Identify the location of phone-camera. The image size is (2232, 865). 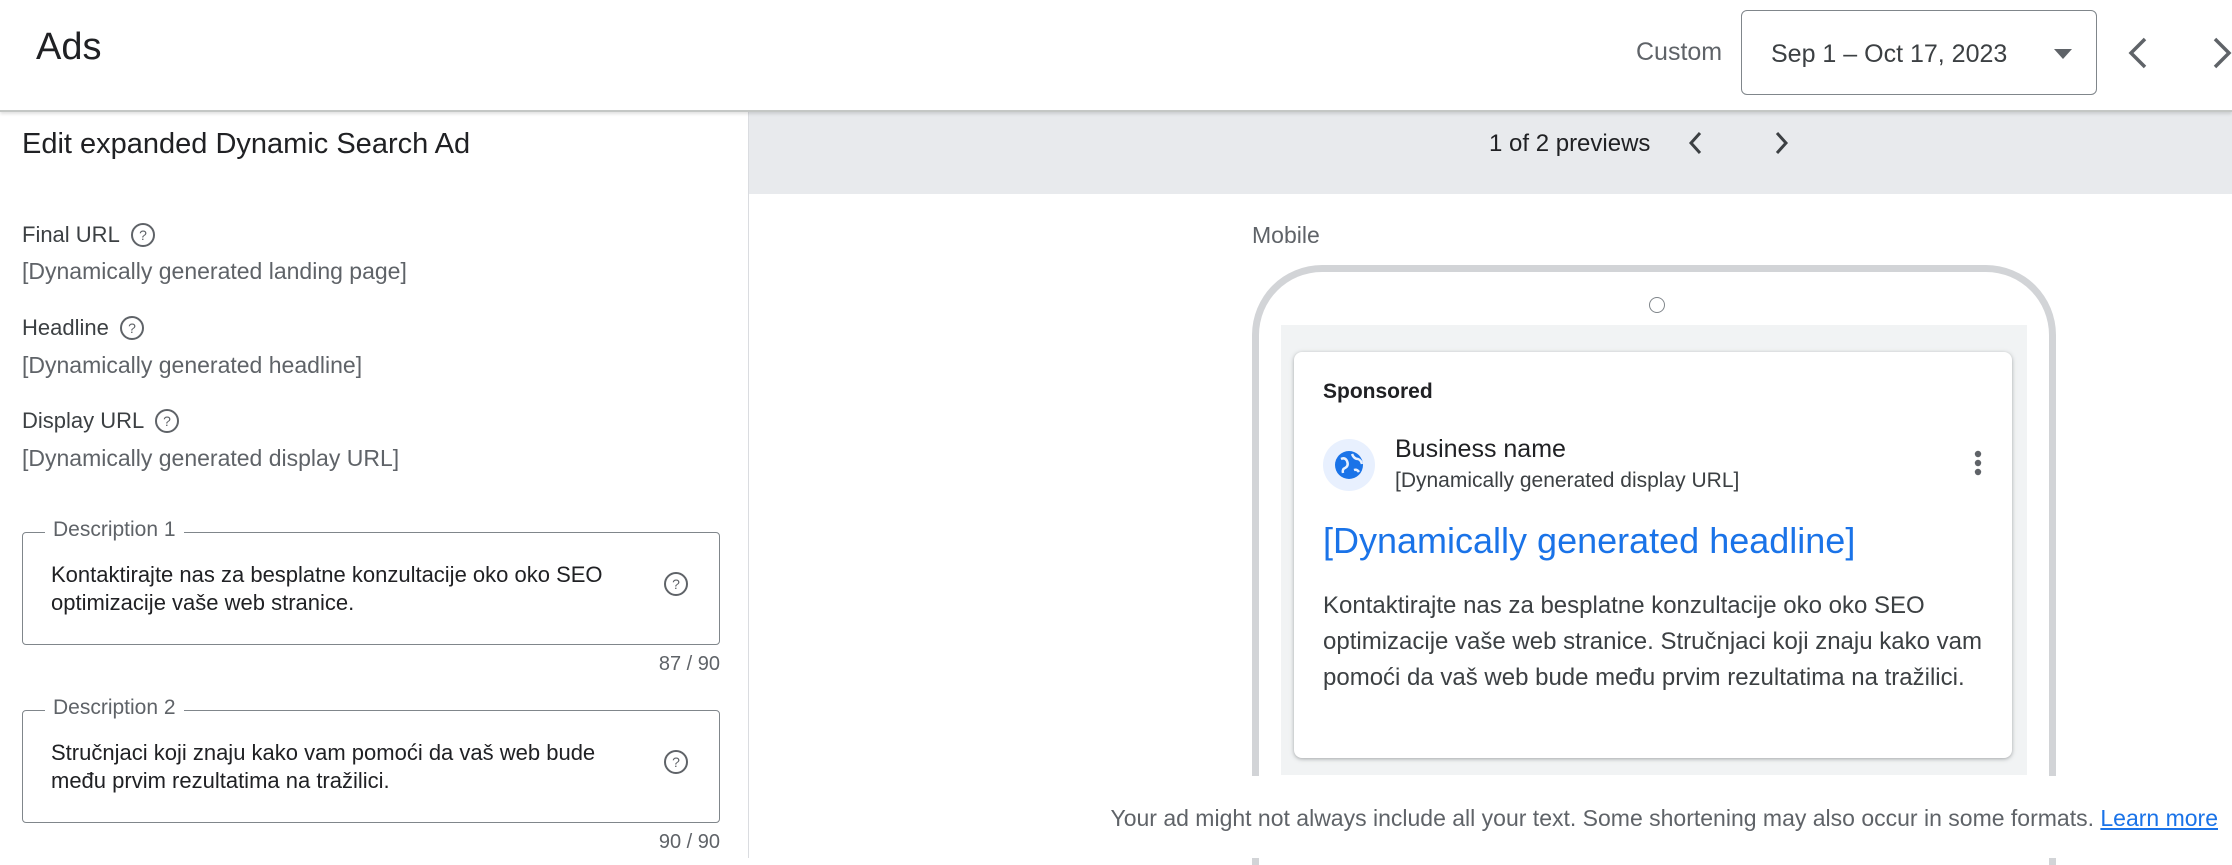
(1657, 305).